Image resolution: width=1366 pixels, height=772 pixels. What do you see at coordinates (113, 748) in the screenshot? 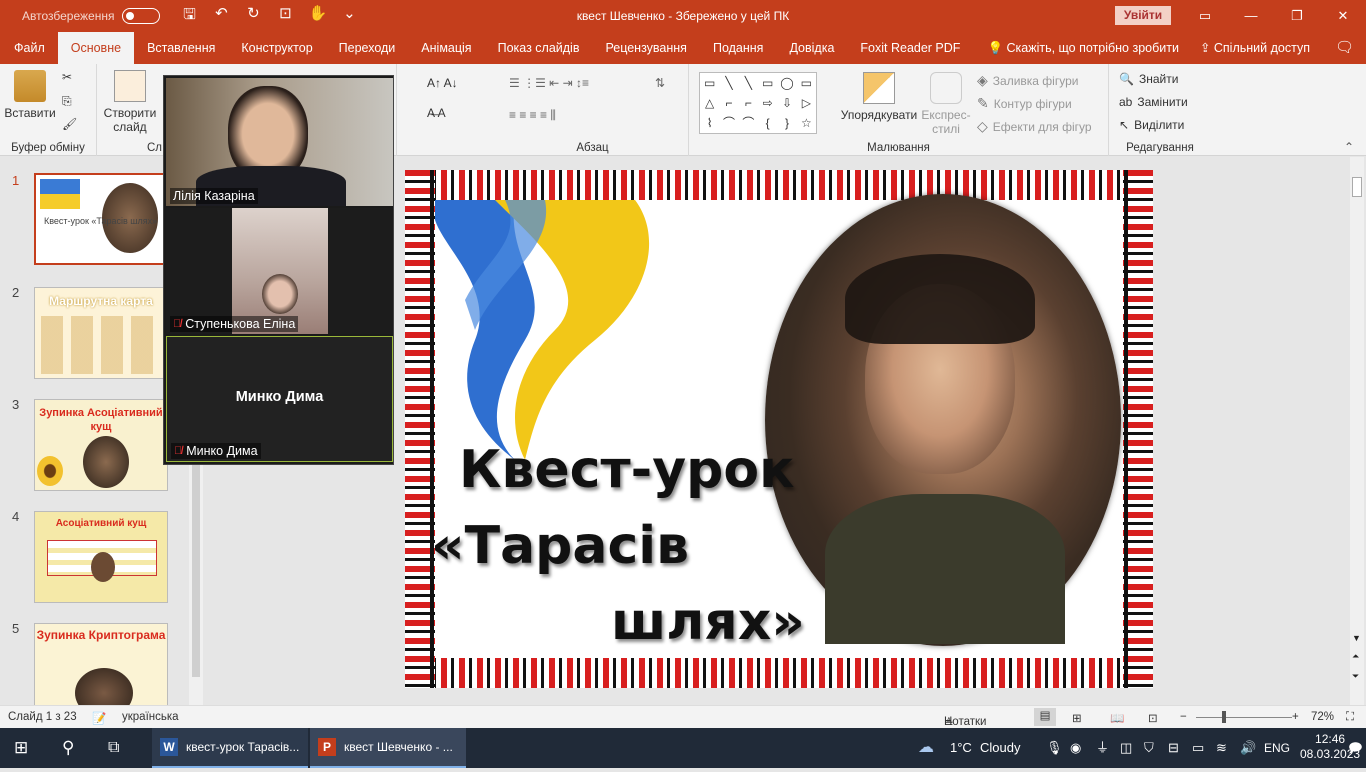
I see `task-view-icon: ⧉` at bounding box center [113, 748].